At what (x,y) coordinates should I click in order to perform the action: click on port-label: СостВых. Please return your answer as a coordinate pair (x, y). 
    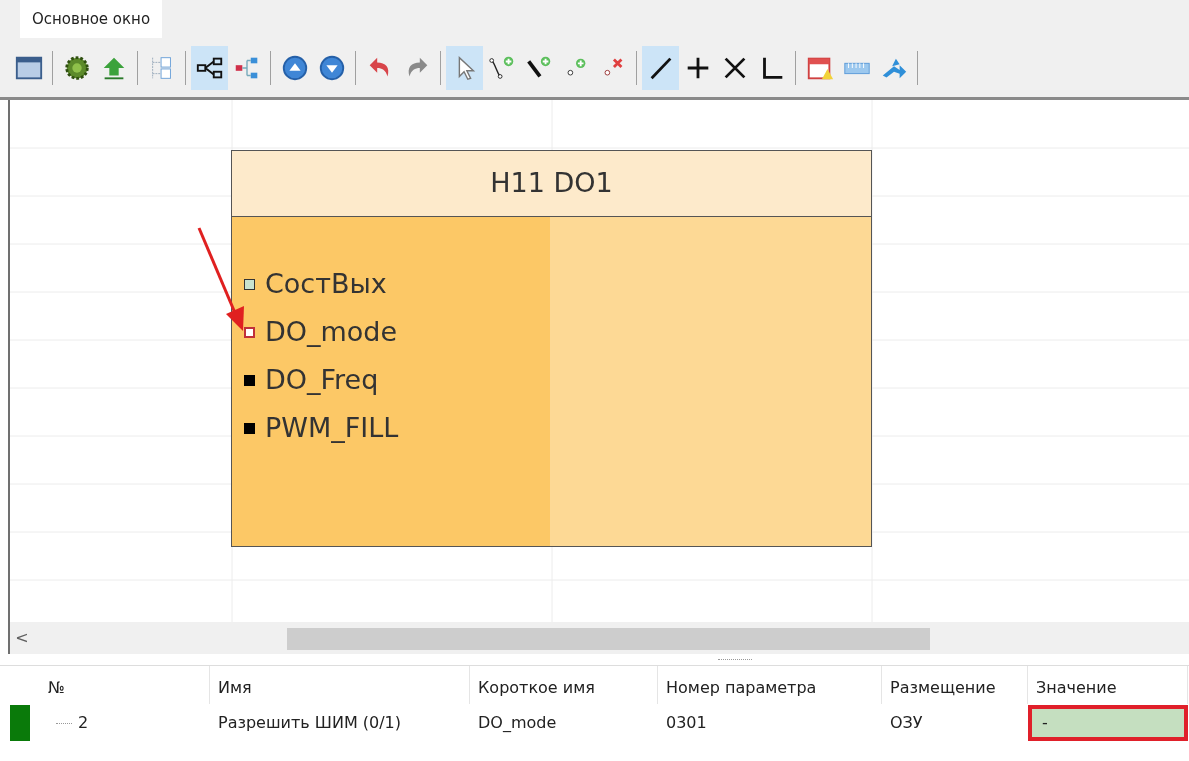
    Looking at the image, I should click on (326, 284).